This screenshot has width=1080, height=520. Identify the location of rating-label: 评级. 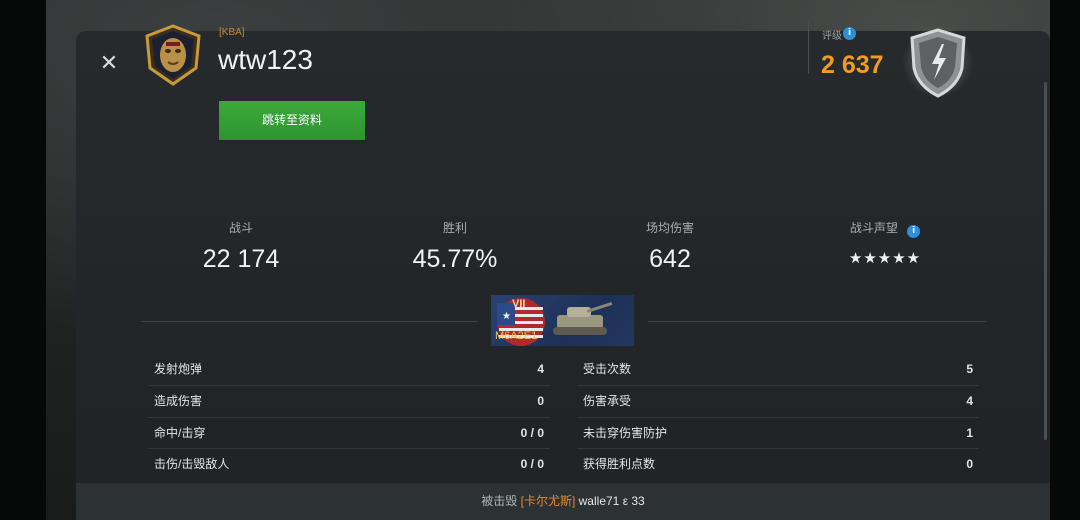
(832, 36).